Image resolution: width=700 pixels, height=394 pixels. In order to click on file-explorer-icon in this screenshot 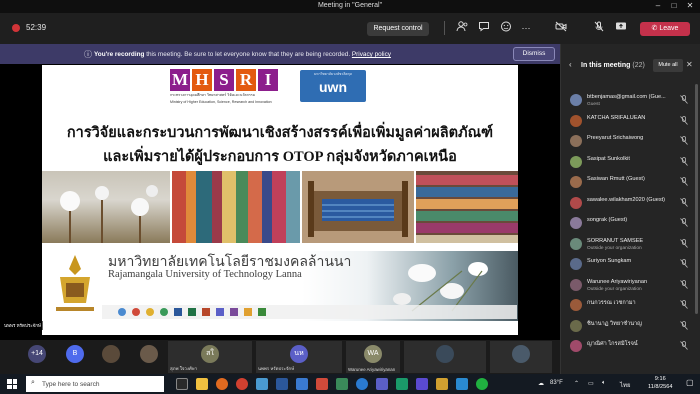, I will do `click(202, 384)`.